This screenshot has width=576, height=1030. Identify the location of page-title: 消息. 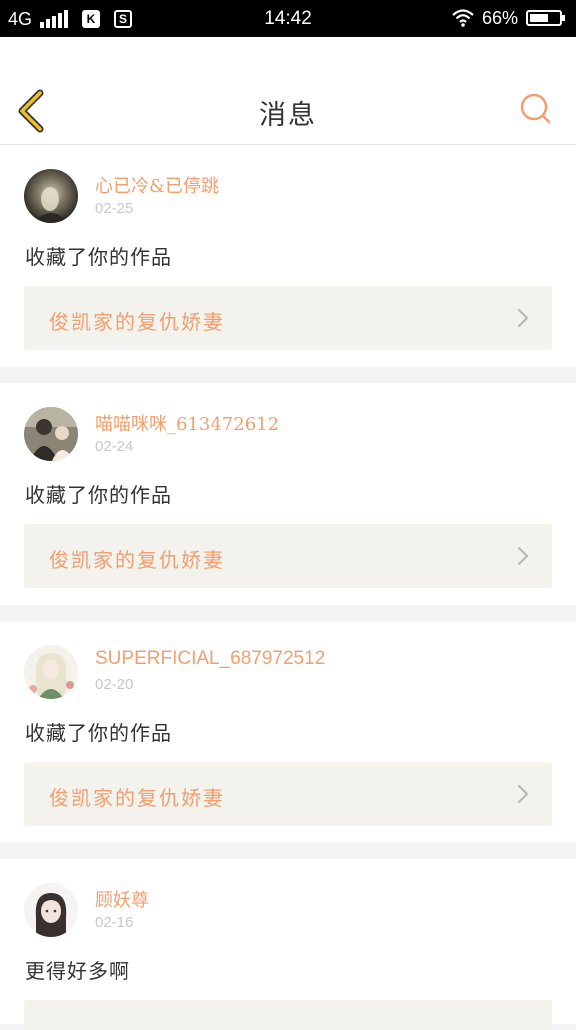
(288, 115).